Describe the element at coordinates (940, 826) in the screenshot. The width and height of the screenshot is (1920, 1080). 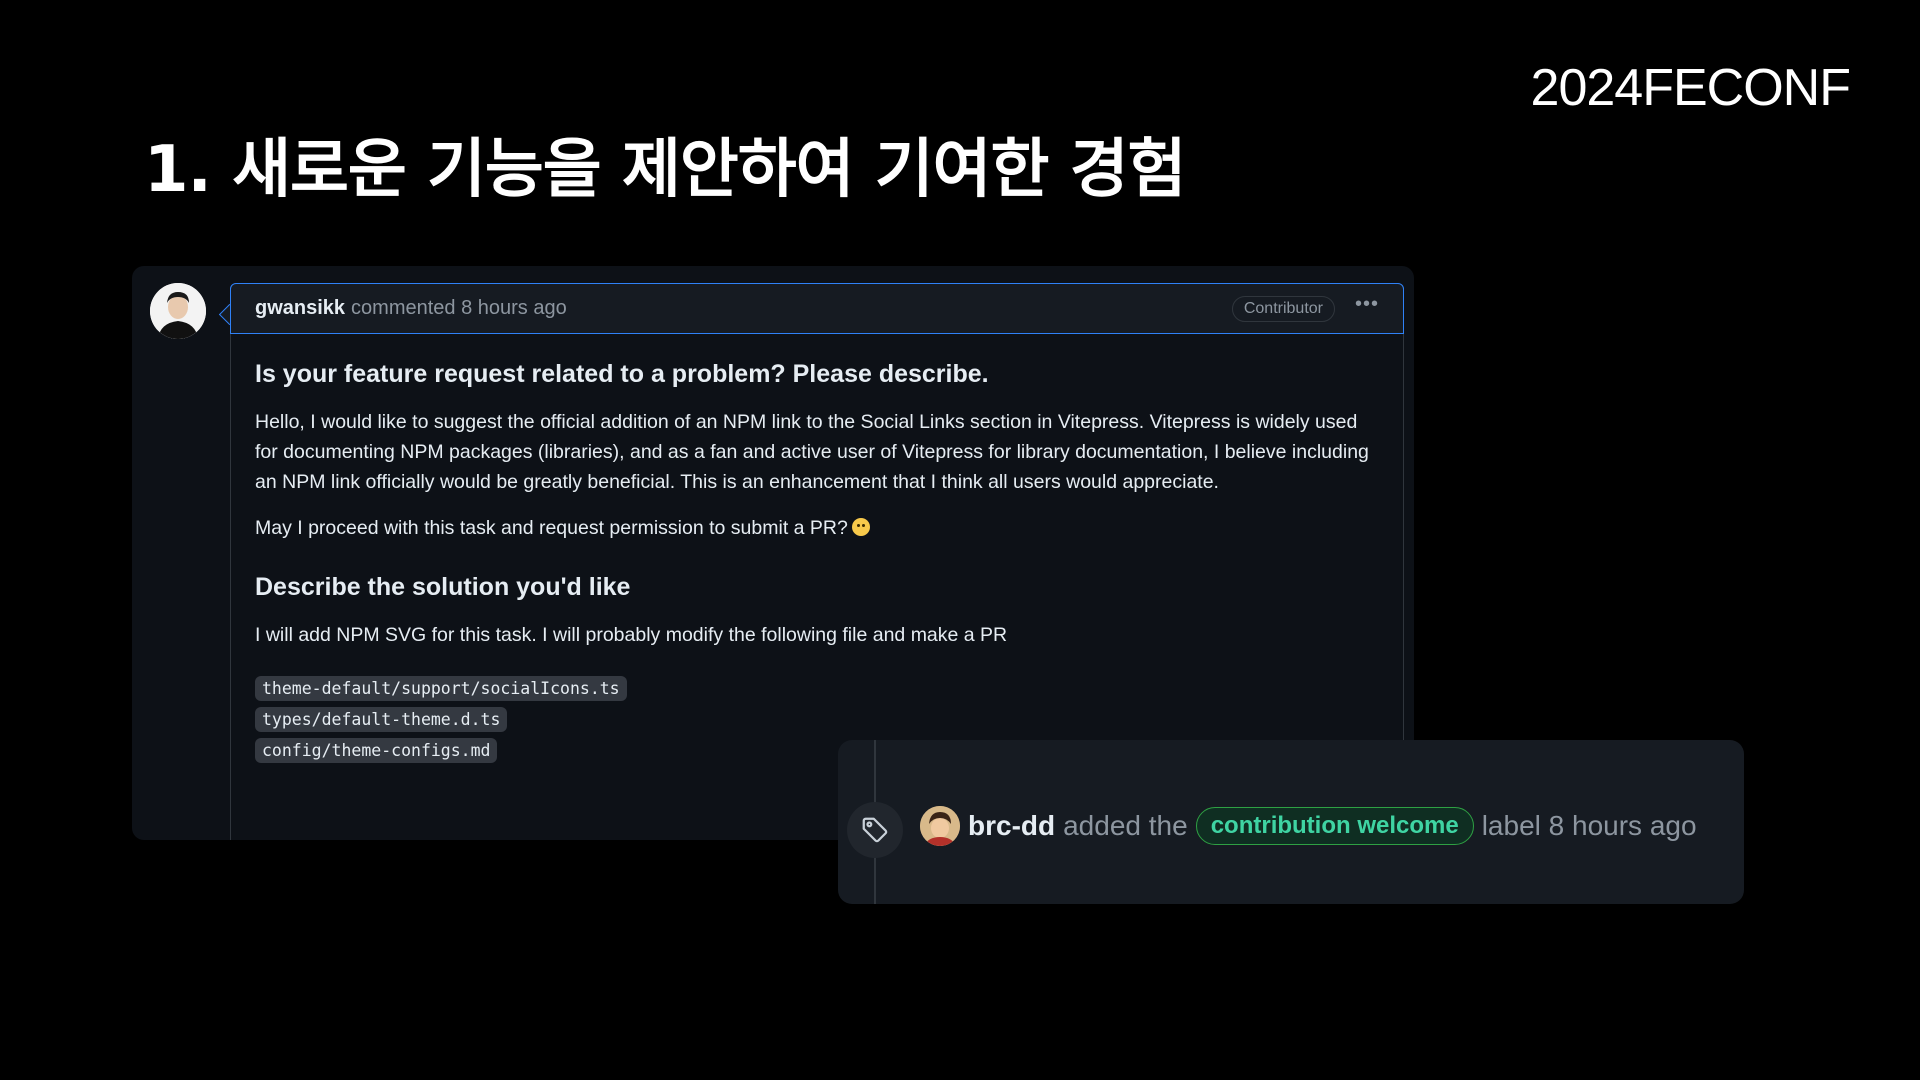
I see `event-author-avatar` at that location.